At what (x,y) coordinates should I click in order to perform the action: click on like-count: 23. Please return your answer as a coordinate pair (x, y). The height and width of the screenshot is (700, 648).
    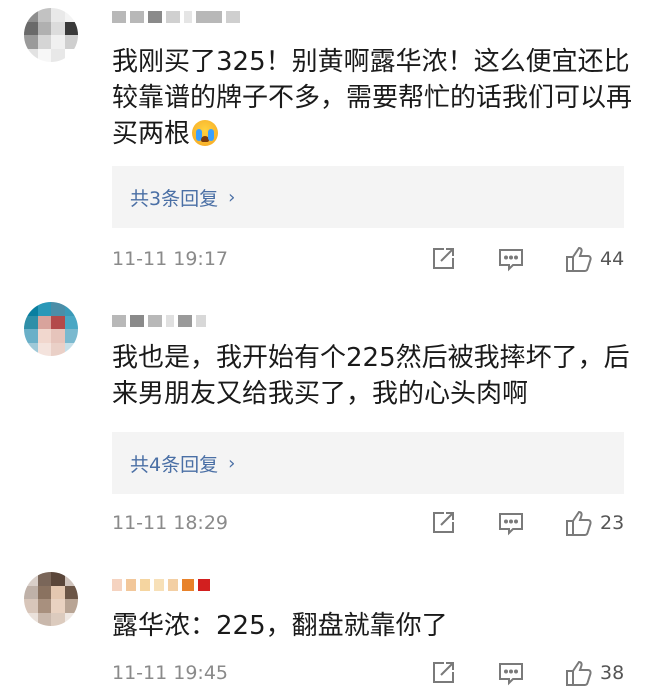
    Looking at the image, I should click on (612, 523).